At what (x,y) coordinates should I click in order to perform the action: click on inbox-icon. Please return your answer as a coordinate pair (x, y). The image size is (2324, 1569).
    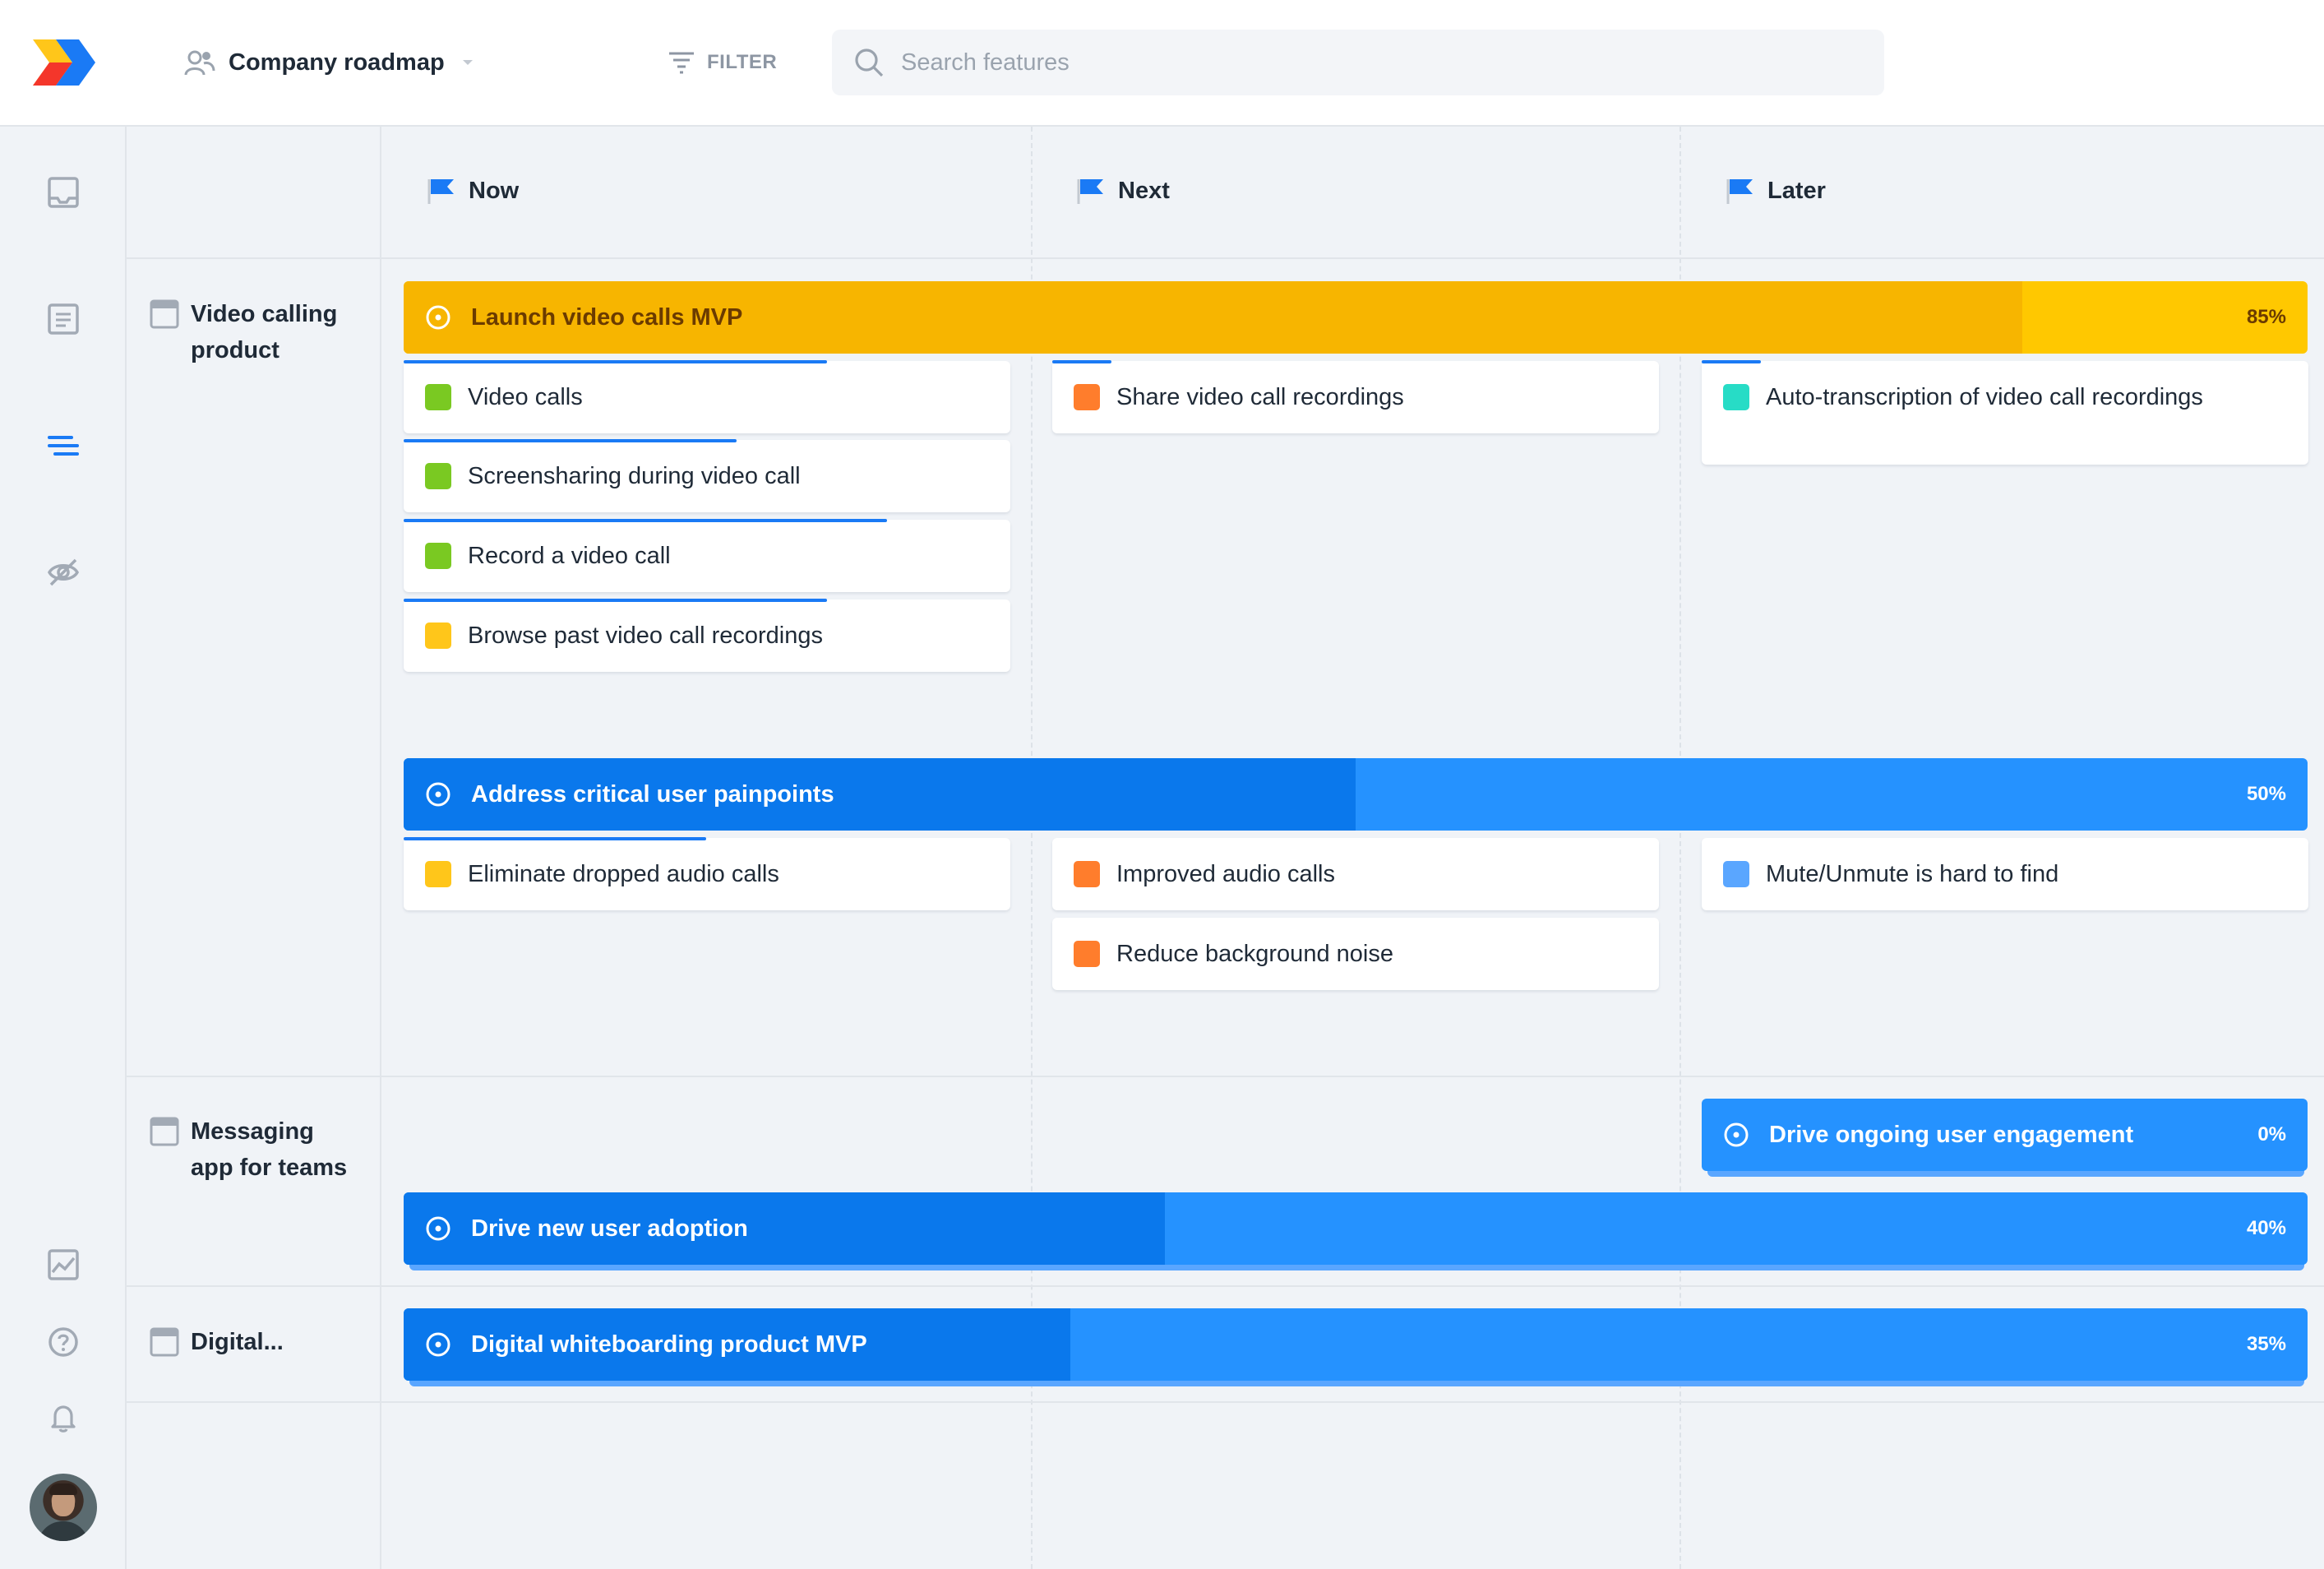
    Looking at the image, I should click on (63, 193).